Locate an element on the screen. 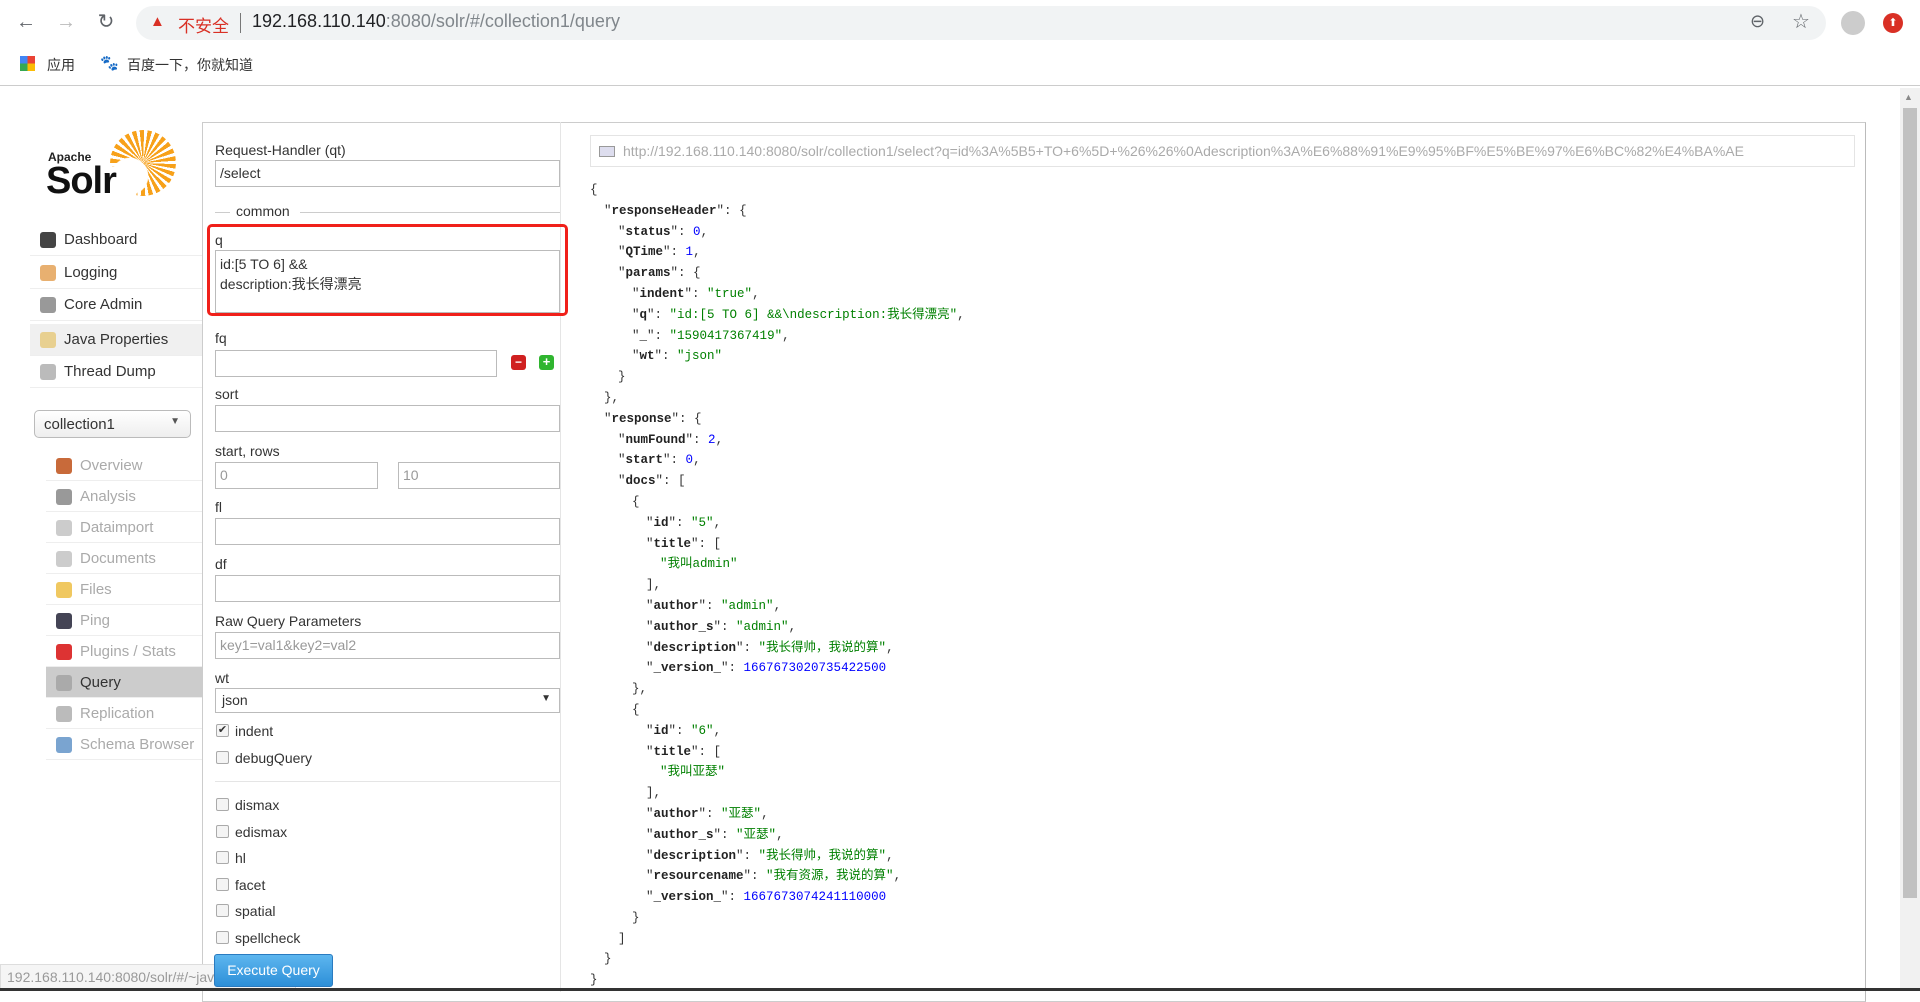 This screenshot has height=1002, width=1920. json-key: author is located at coordinates (676, 813).